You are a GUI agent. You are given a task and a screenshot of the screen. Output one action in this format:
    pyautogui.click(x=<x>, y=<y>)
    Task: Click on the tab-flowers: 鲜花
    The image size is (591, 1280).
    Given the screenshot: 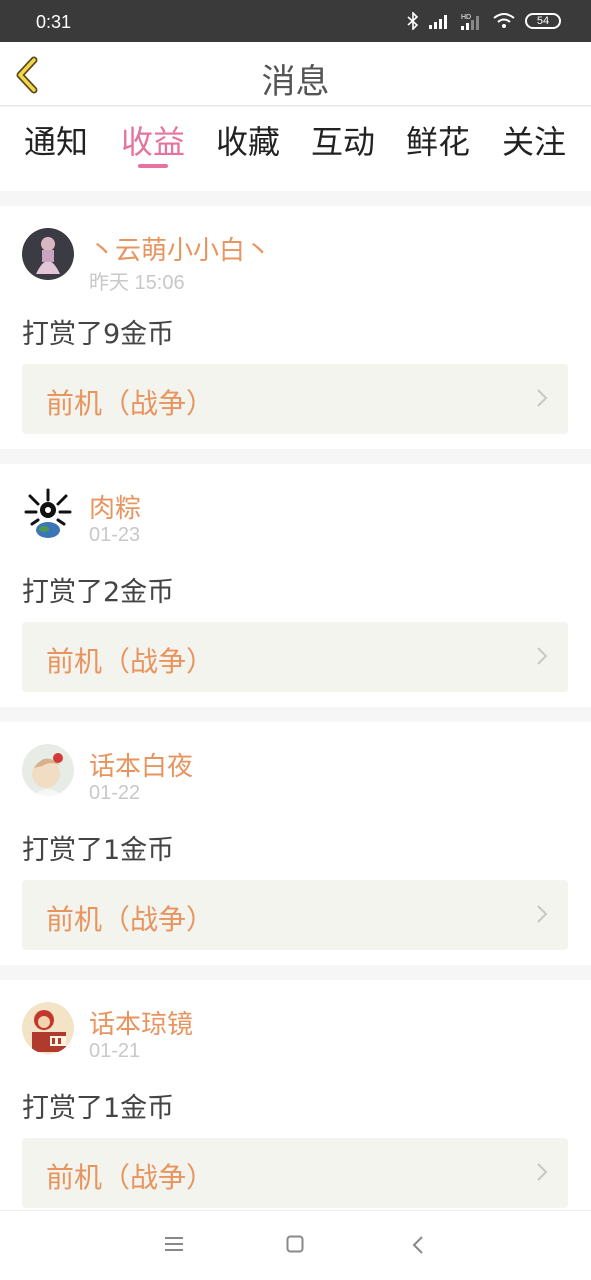 What is the action you would take?
    pyautogui.click(x=438, y=140)
    